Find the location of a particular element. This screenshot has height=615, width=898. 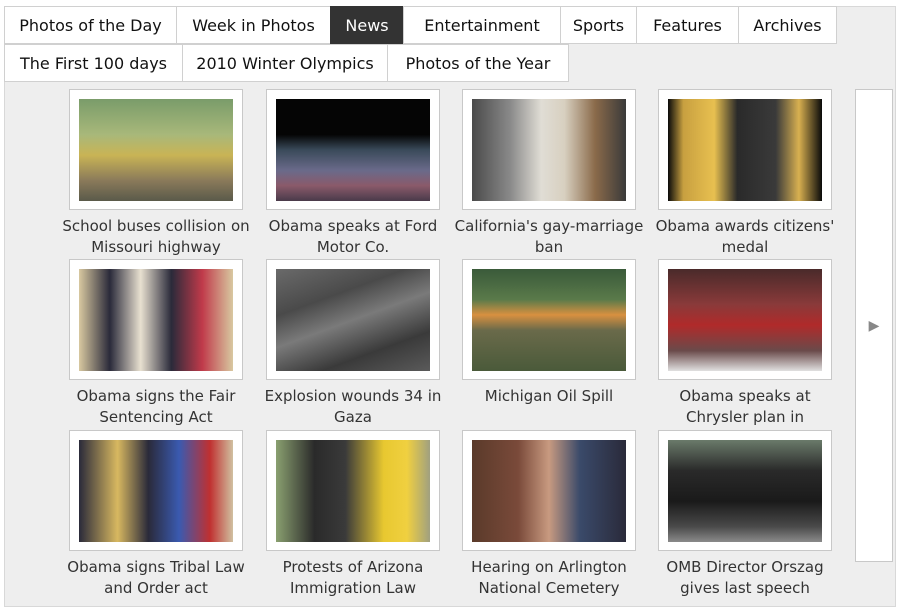

gallery-caption: Obama signs Tribal Law and Order act is located at coordinates (156, 578).